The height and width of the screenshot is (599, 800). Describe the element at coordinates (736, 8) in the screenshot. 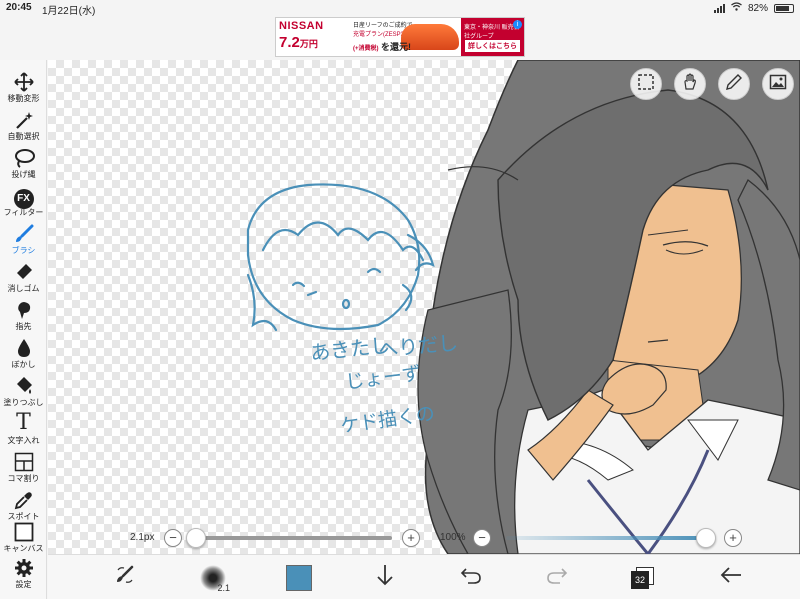

I see `wifi-icon` at that location.